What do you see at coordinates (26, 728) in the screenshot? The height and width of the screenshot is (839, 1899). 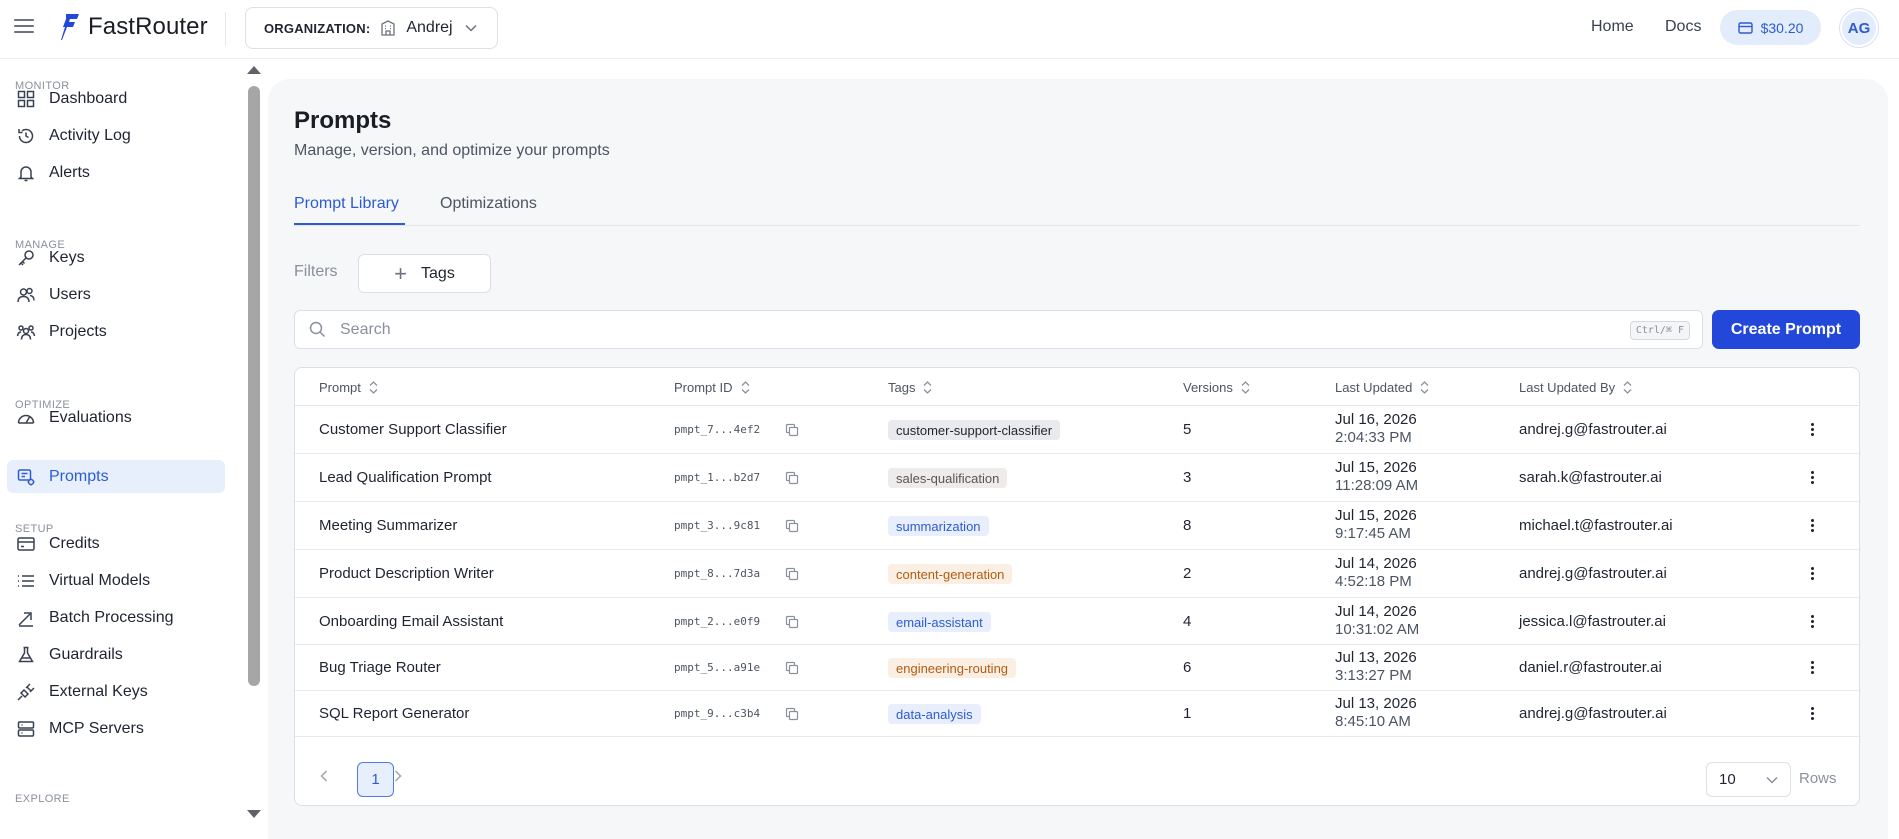 I see `server-icon` at bounding box center [26, 728].